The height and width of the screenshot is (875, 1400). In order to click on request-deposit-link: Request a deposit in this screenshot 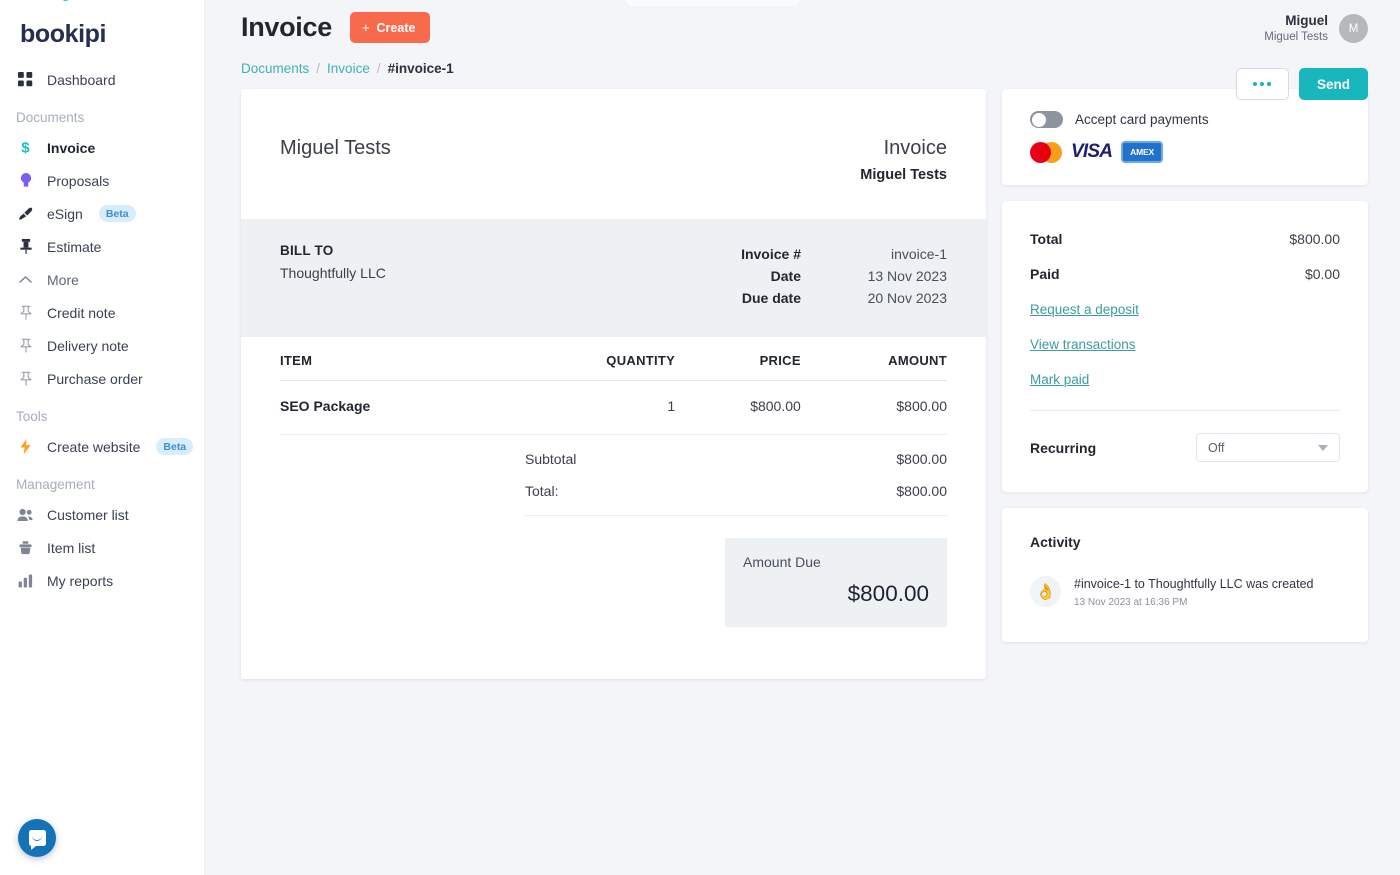, I will do `click(1084, 309)`.